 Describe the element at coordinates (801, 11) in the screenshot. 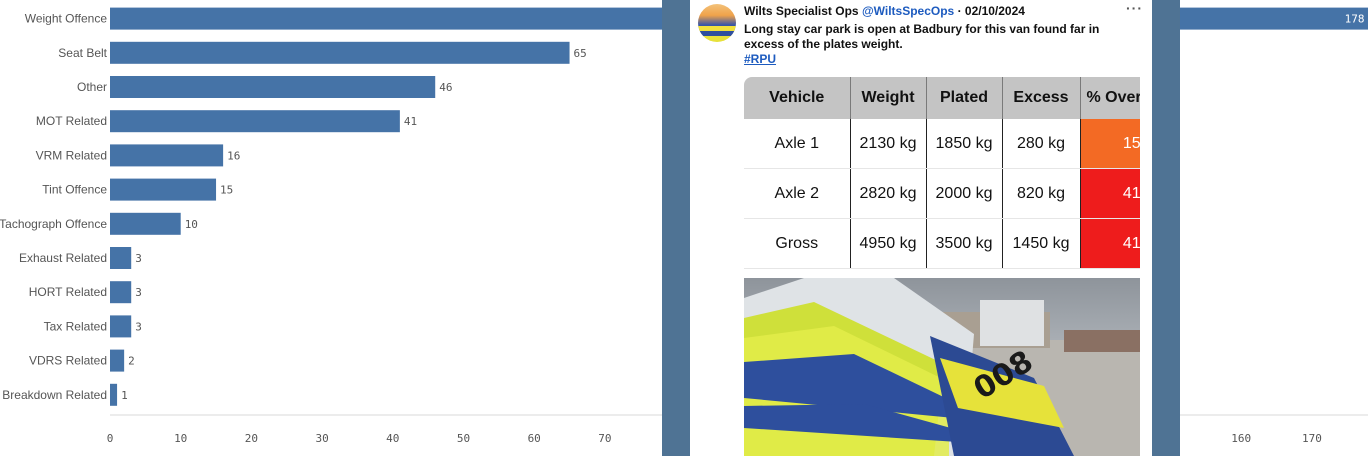

I see `tweet-author: Wilts Specialist Ops` at that location.